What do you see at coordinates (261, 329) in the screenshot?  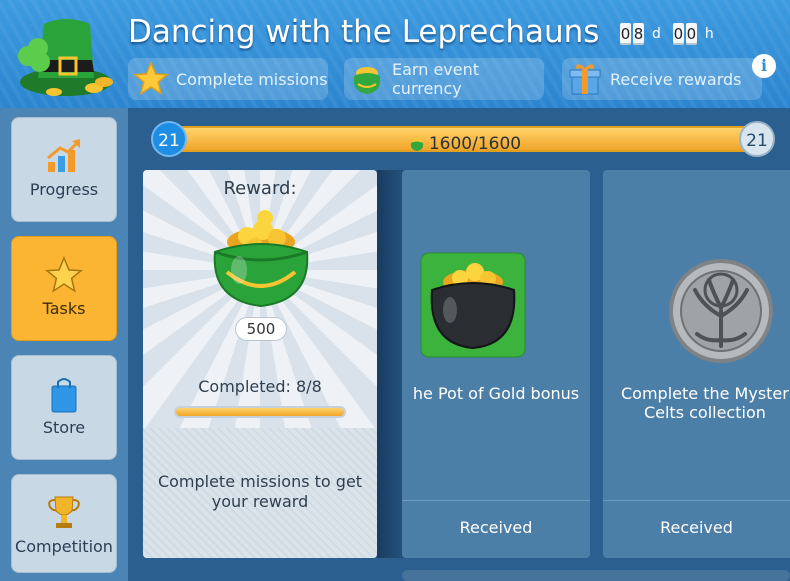 I see `reward-amount-badge: 500` at bounding box center [261, 329].